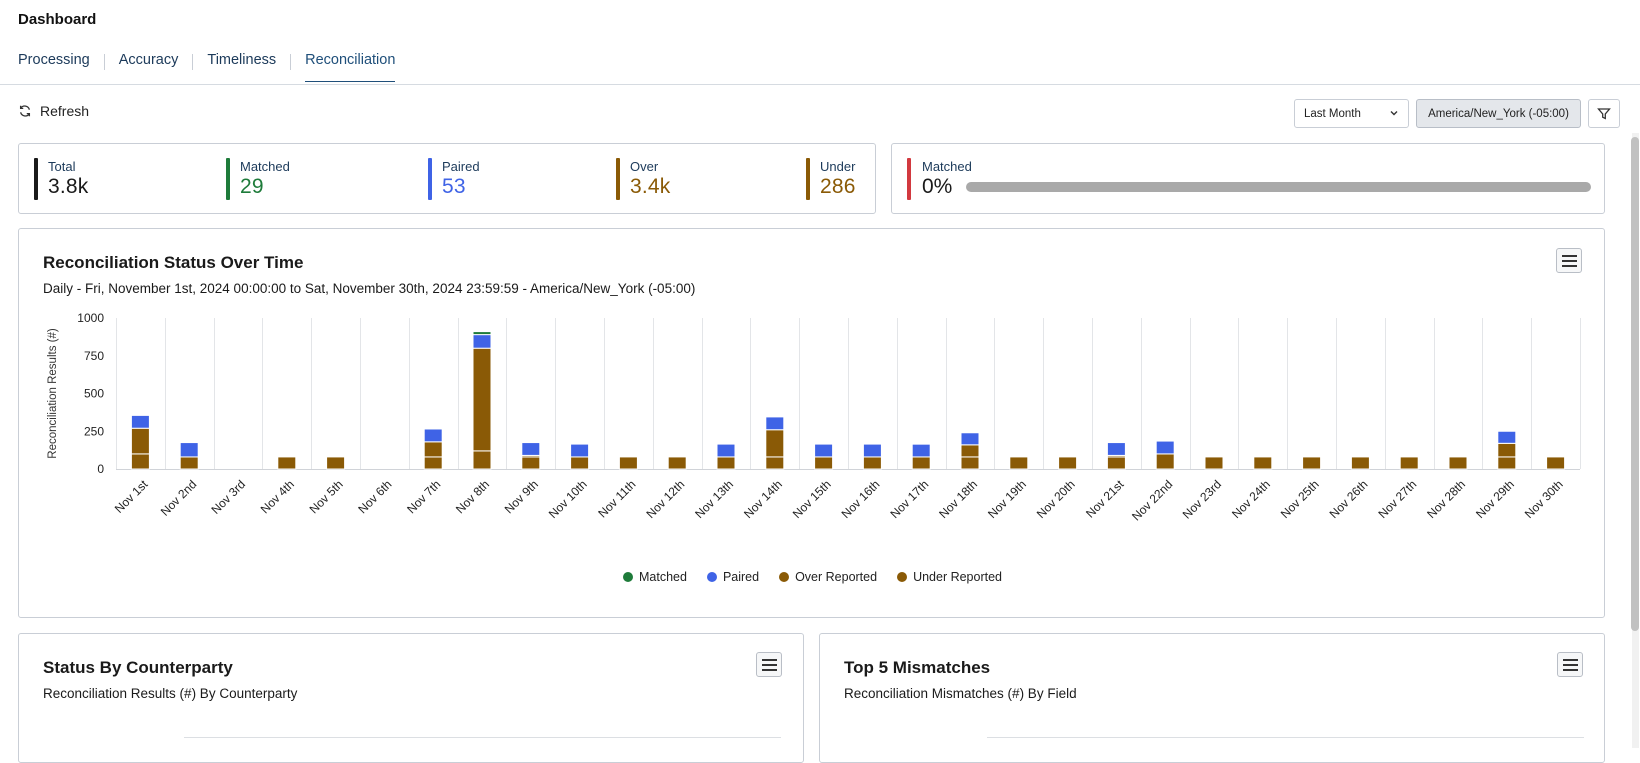 The height and width of the screenshot is (763, 1640). I want to click on kpi-label: Under, so click(838, 166).